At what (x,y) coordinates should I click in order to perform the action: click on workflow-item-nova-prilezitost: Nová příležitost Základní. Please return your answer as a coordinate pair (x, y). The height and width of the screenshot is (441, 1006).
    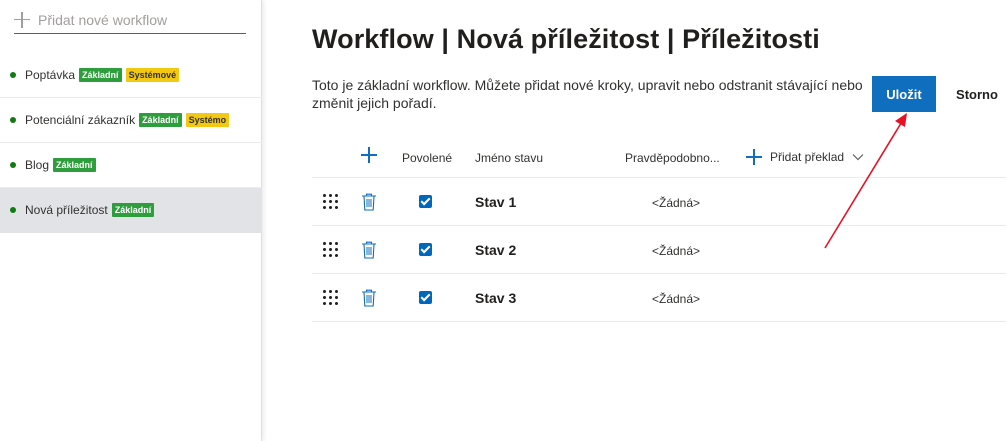
    Looking at the image, I should click on (131, 210).